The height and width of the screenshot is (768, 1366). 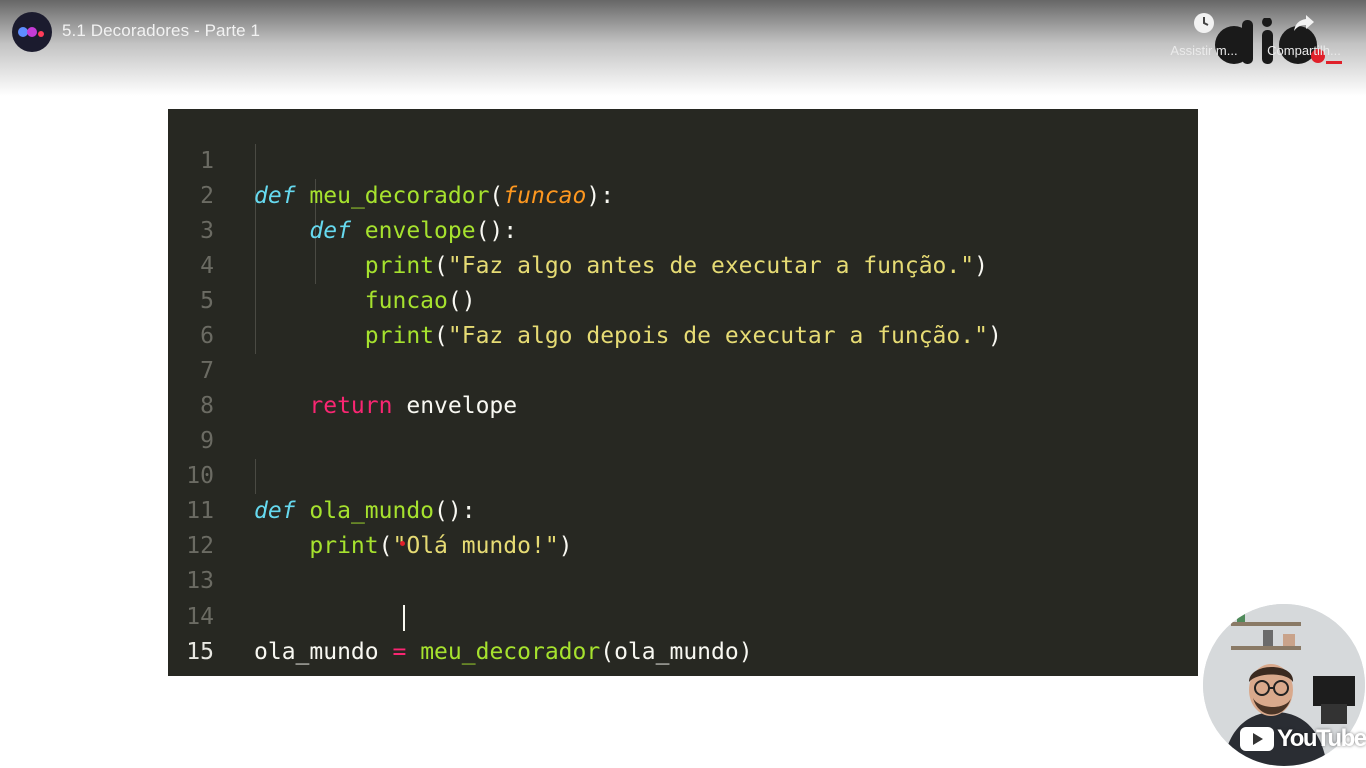 I want to click on dio-logo-icon, so click(x=31, y=32).